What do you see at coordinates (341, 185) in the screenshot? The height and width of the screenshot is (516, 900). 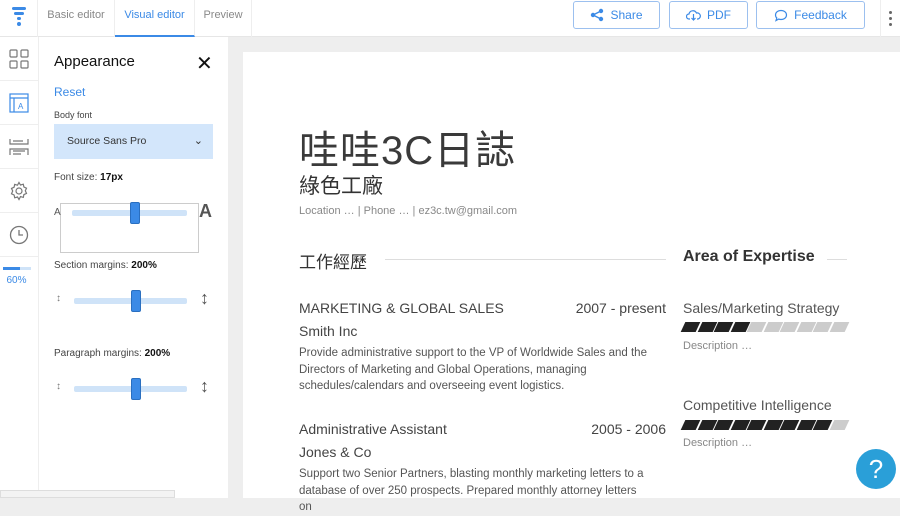 I see `resume-subtitle: 綠色工廠` at bounding box center [341, 185].